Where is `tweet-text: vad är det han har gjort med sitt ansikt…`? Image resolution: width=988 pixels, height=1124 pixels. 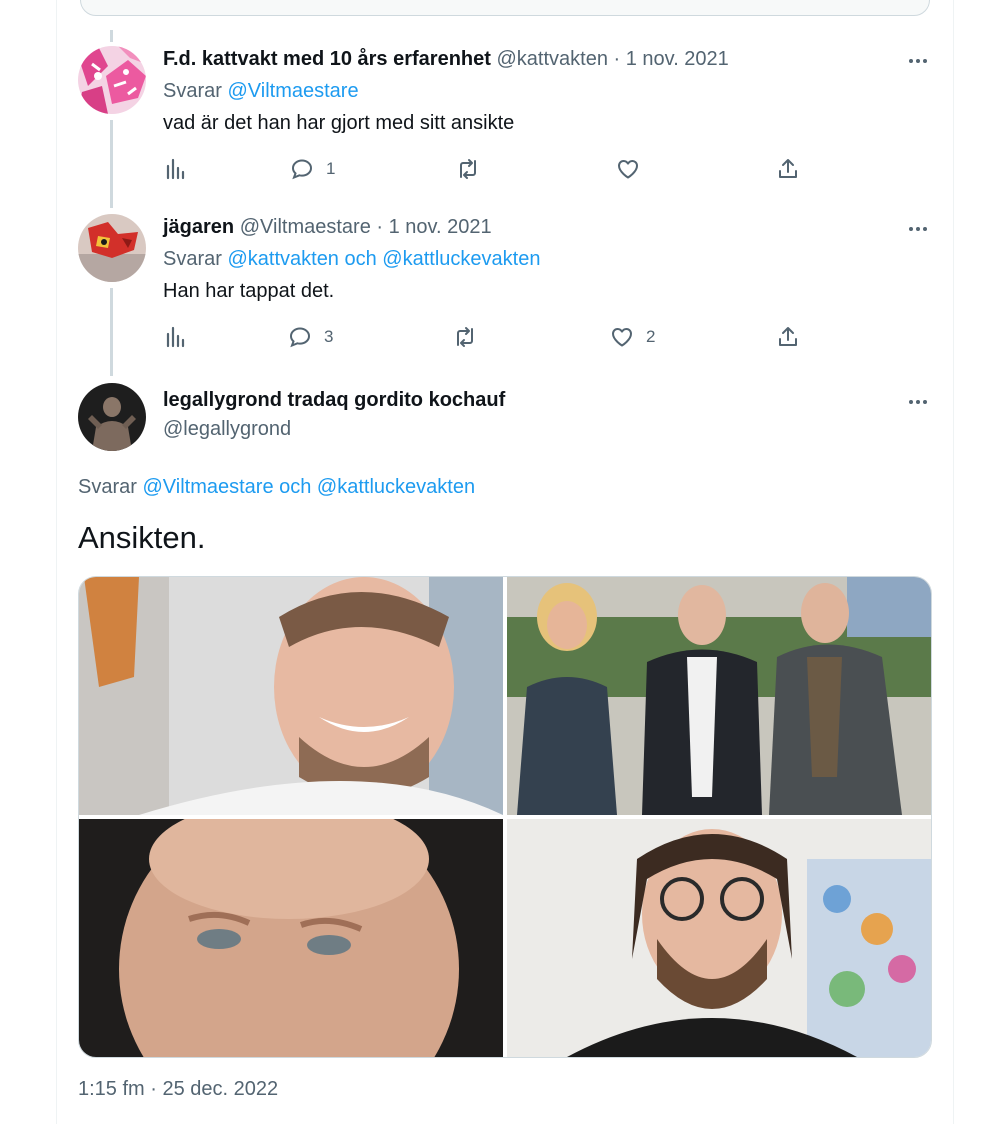
tweet-text: vad är det han har gjort med sitt ansikt… is located at coordinates (339, 123).